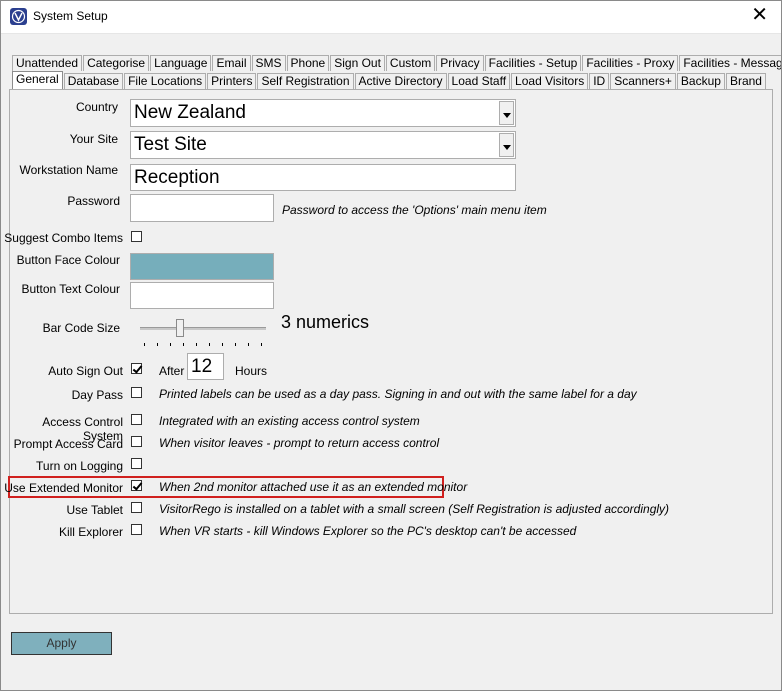  I want to click on text-colour-swatch, so click(202, 295).